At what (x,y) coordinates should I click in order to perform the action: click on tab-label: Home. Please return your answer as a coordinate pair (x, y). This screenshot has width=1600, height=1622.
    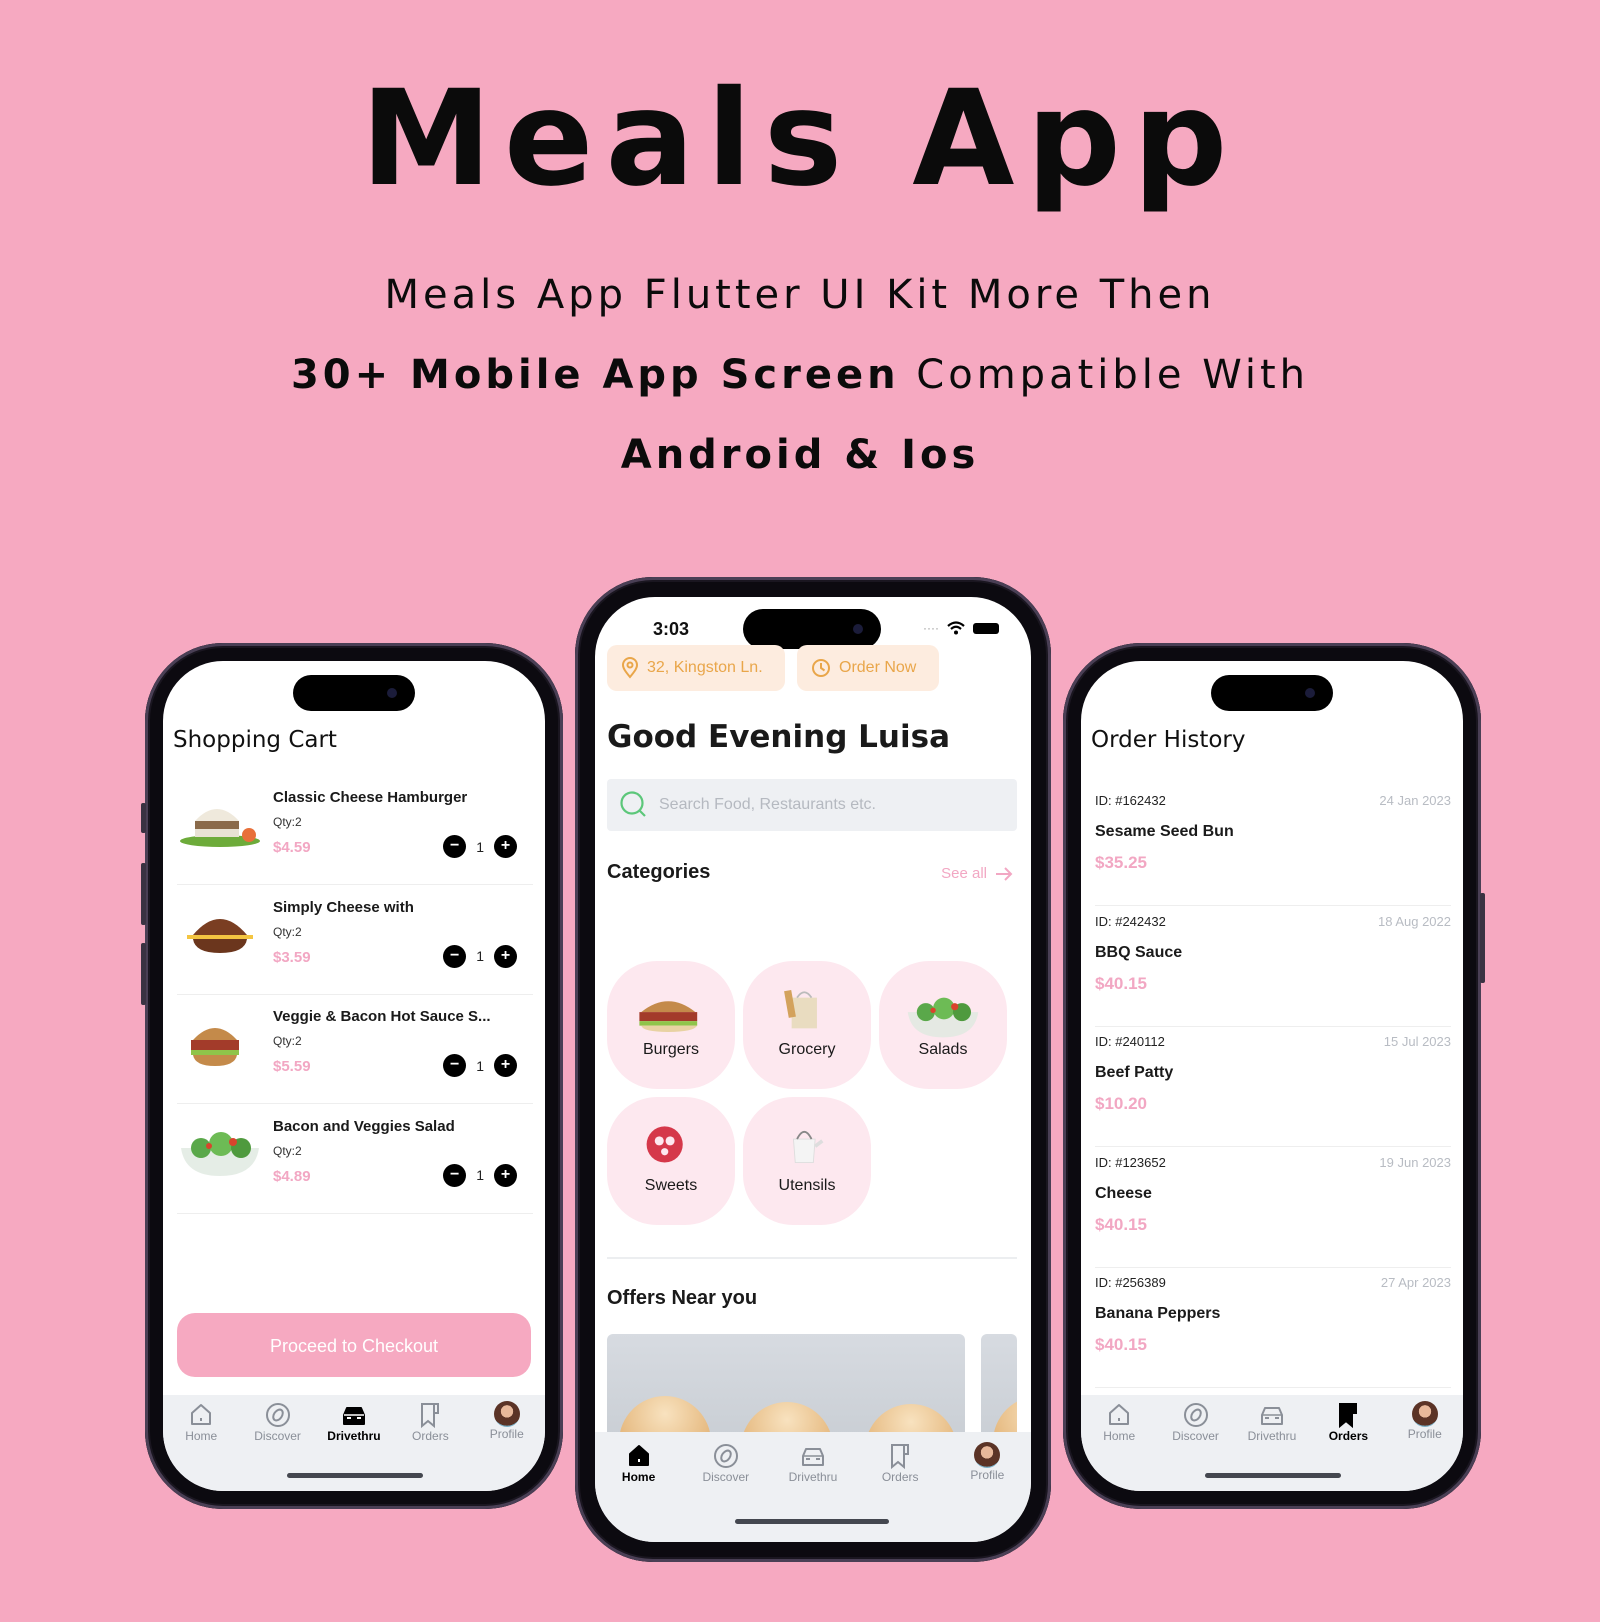
    Looking at the image, I should click on (1119, 1436).